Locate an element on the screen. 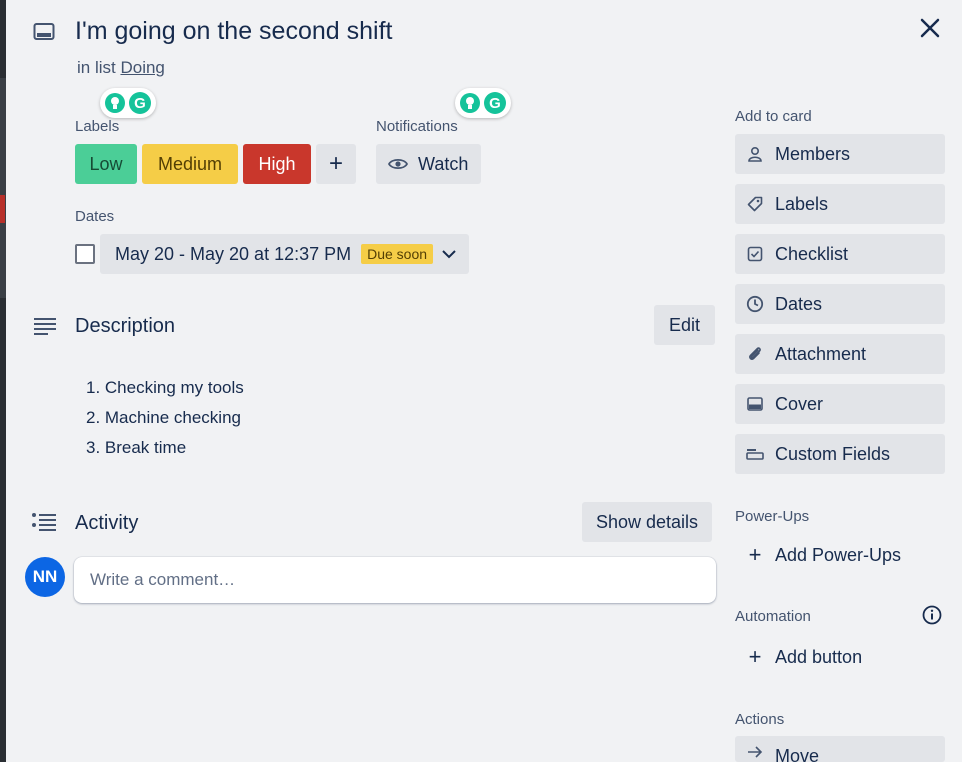 This screenshot has height=762, width=962. label-low: Low is located at coordinates (106, 164).